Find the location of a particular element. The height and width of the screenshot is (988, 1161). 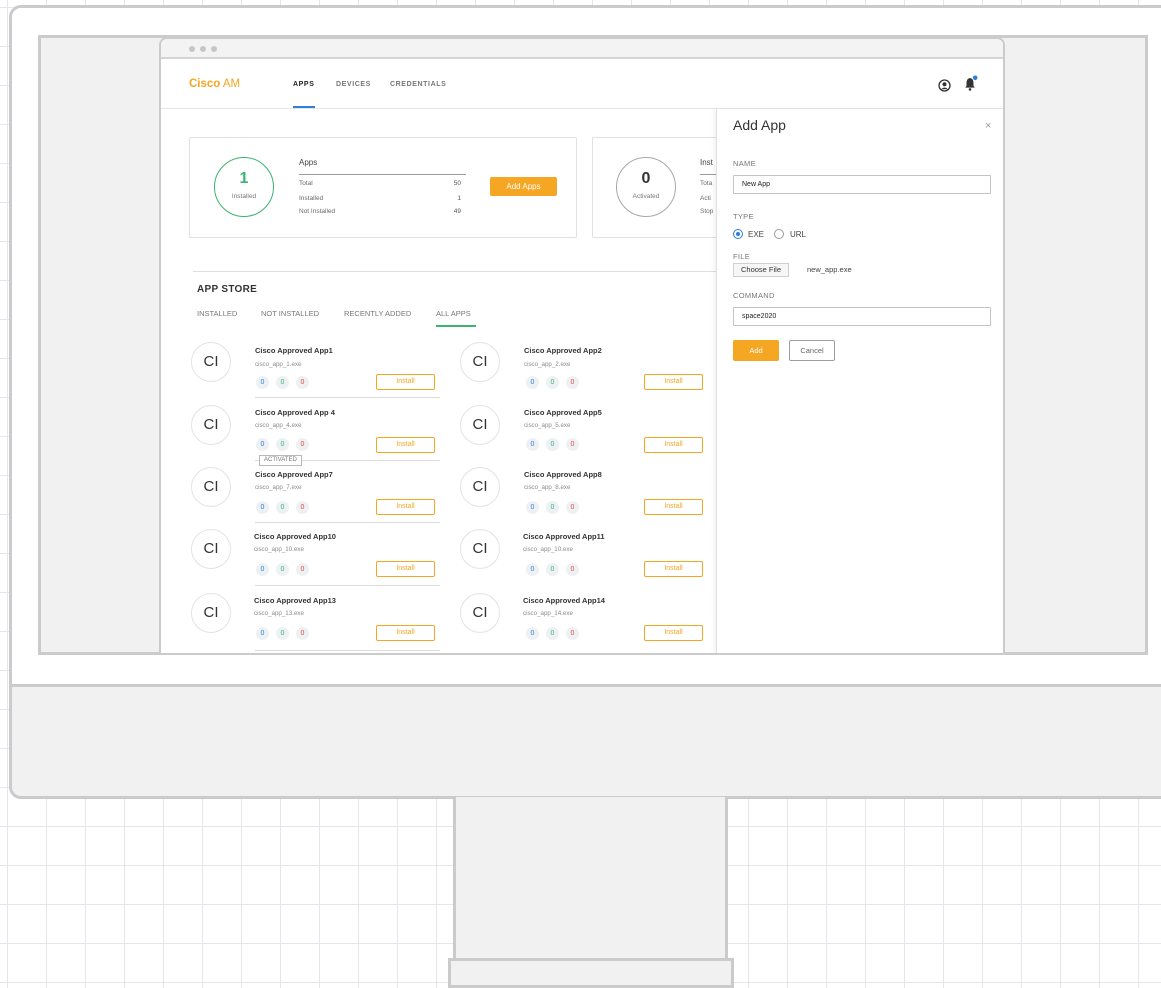

type-radio-url is located at coordinates (779, 234).